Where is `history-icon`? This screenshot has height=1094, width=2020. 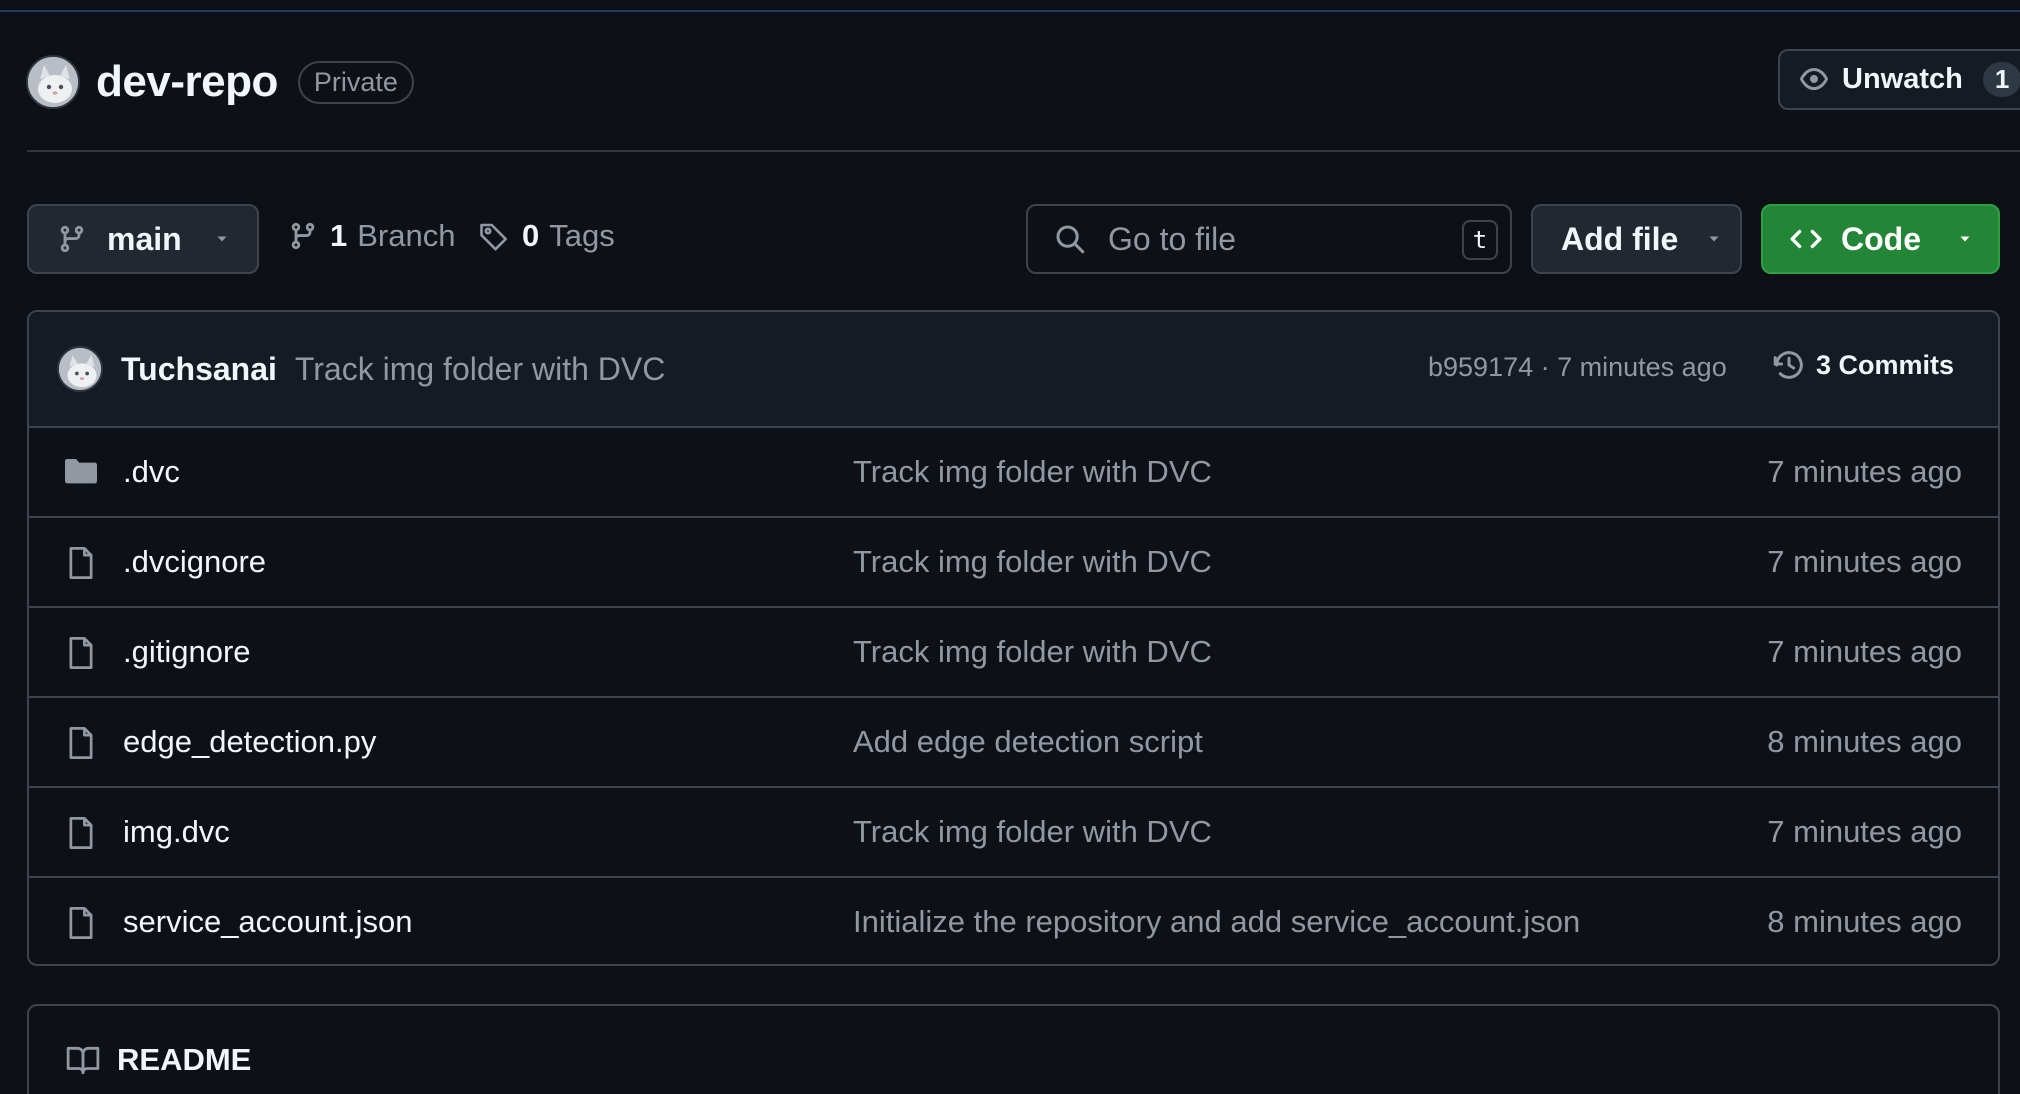 history-icon is located at coordinates (1788, 365).